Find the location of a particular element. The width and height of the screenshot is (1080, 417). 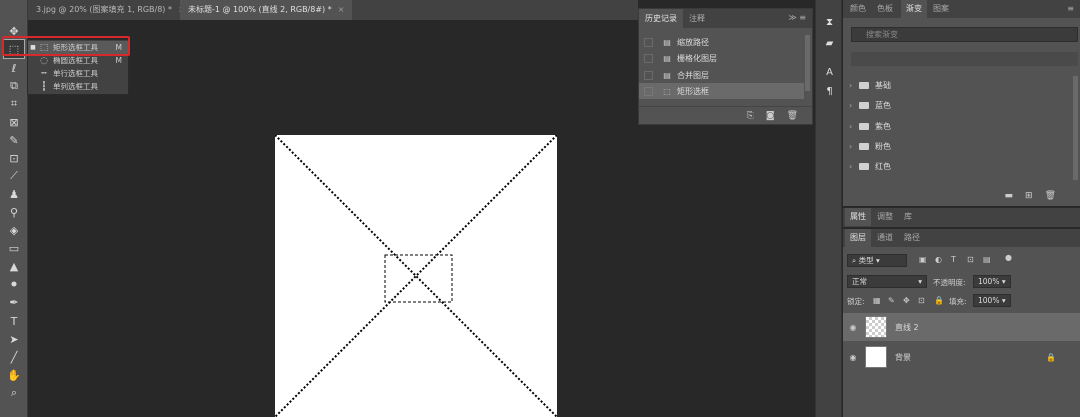

folder-icon: ▬ is located at coordinates (1009, 196).